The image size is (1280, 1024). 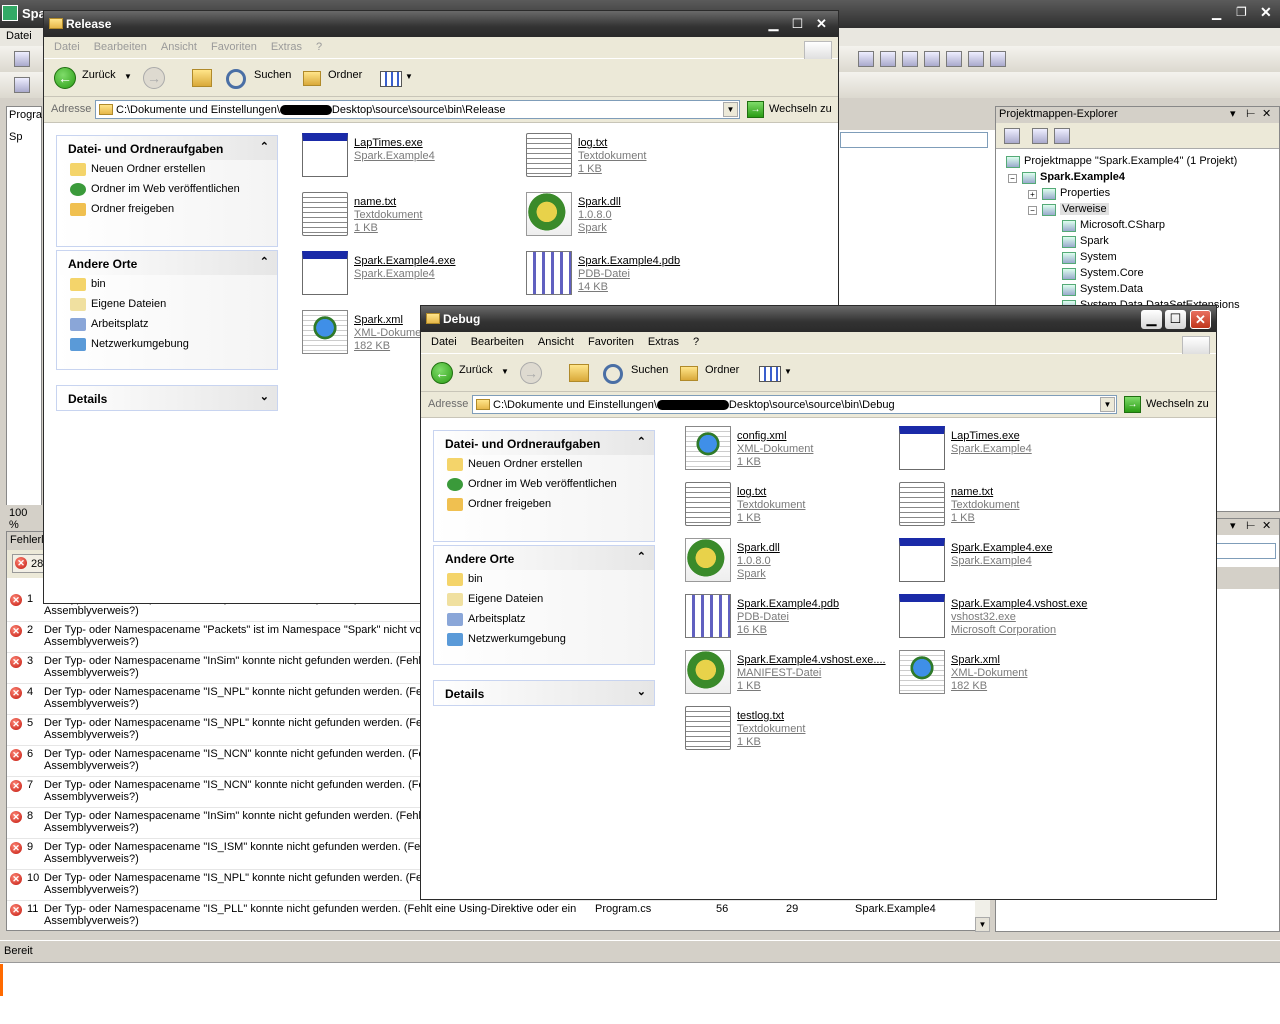 I want to click on debug-place-item: Arbeitsplatz, so click(x=544, y=620).